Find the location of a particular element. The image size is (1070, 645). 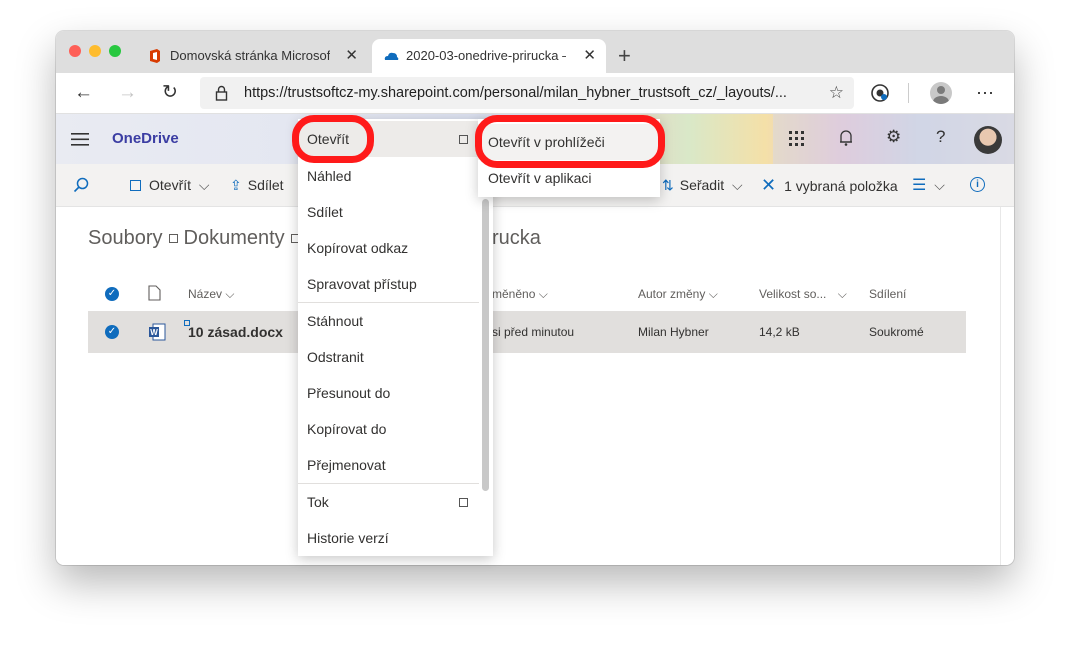

breadcrumb-root: Soubory is located at coordinates (125, 238).